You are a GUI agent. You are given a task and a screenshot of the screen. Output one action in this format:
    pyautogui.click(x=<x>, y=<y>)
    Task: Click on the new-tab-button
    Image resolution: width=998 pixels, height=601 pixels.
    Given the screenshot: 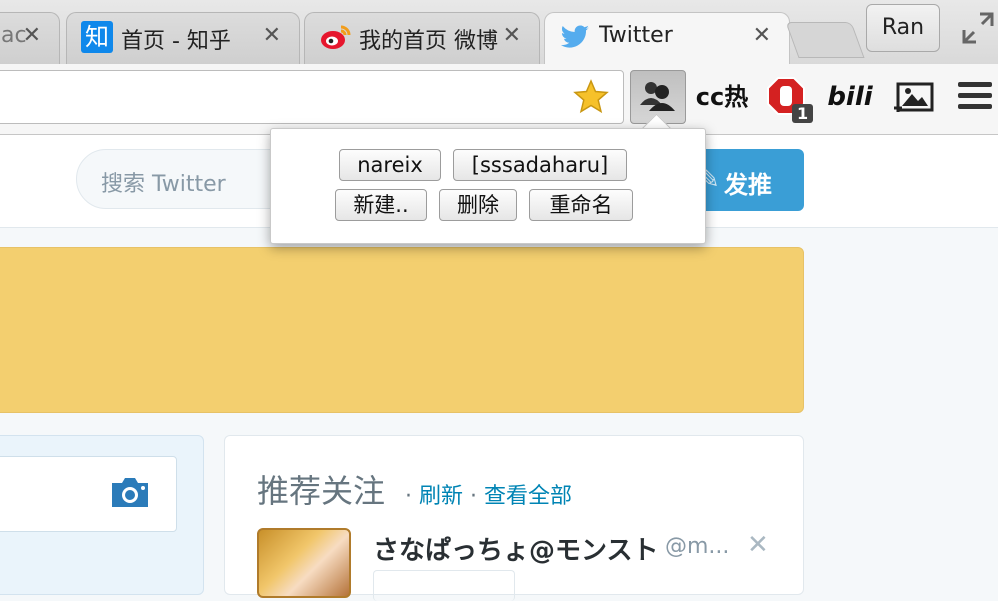 What is the action you would take?
    pyautogui.click(x=825, y=40)
    